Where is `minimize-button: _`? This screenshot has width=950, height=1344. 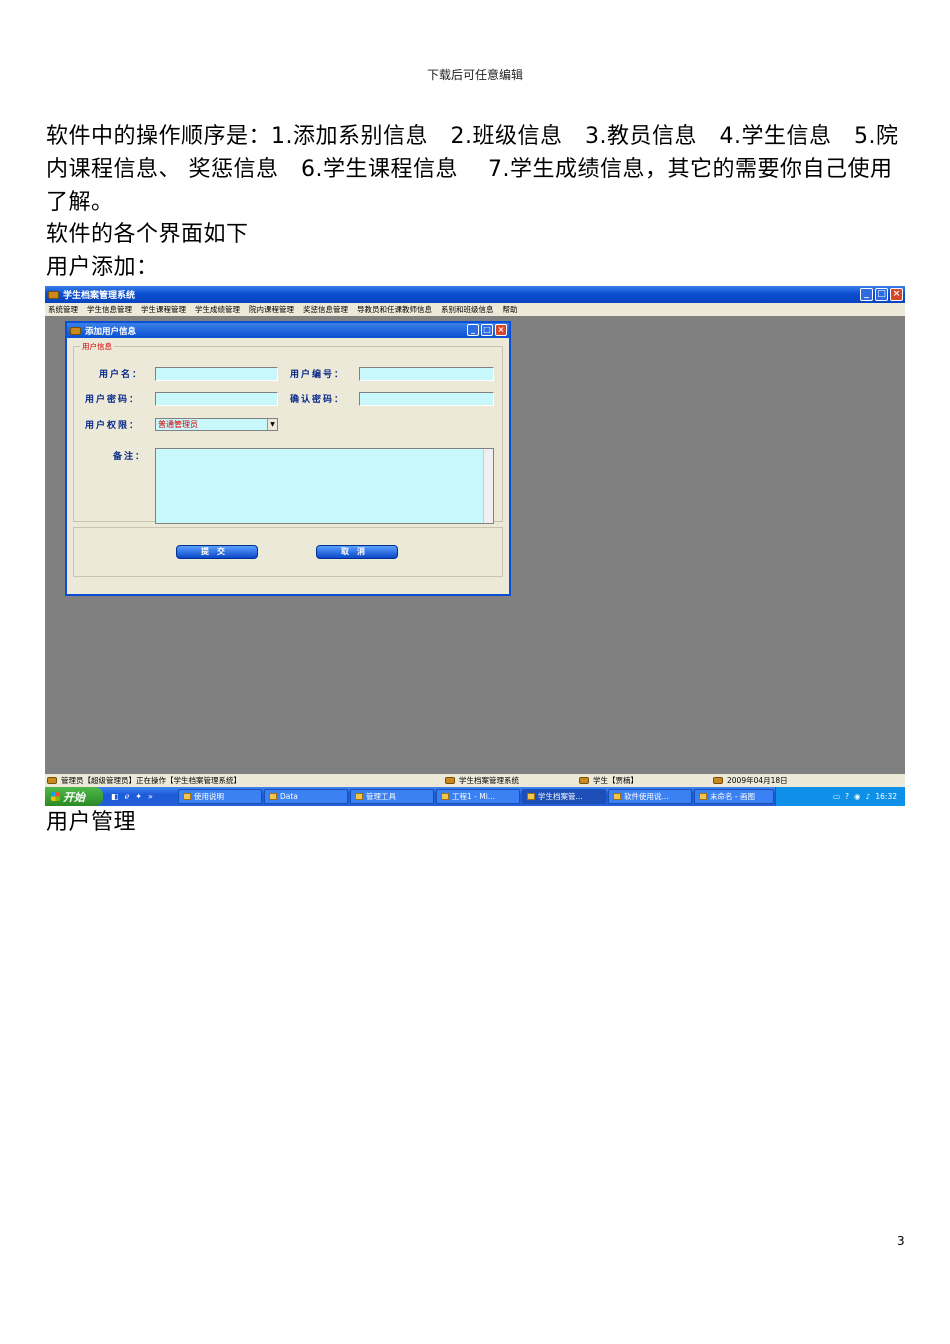
minimize-button: _ is located at coordinates (866, 294).